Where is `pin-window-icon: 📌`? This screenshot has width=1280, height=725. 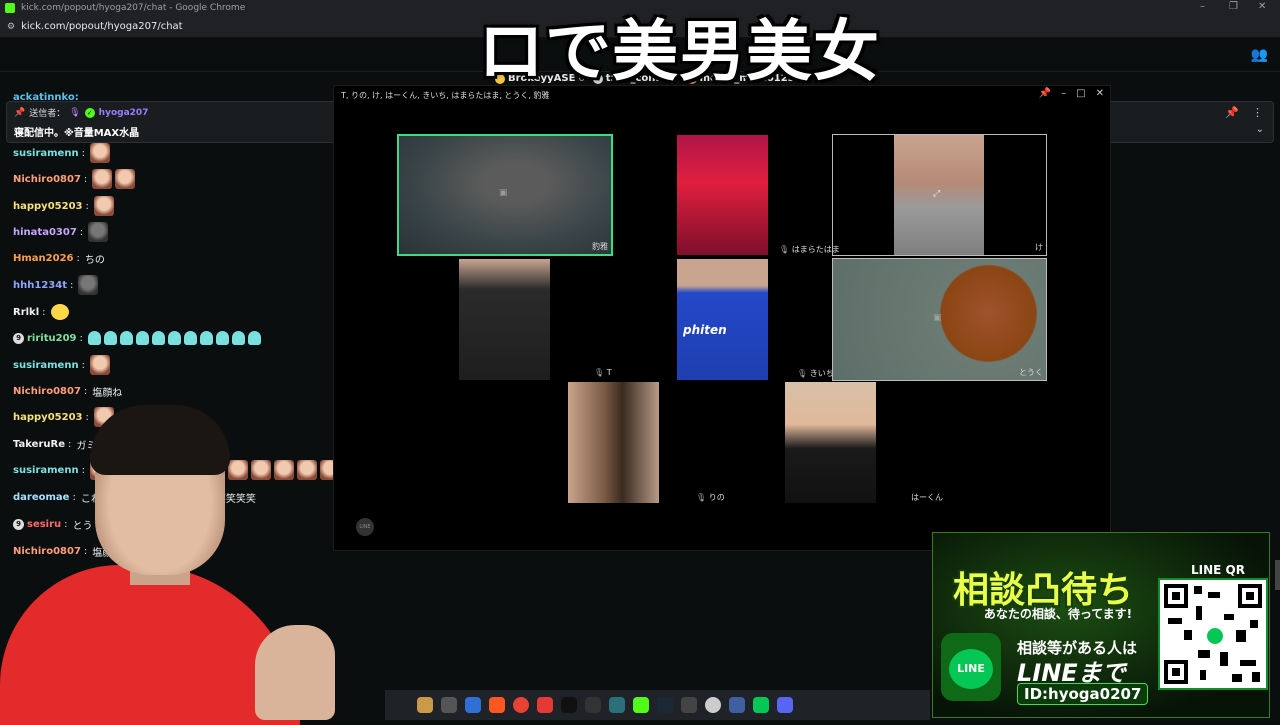
pin-window-icon: 📌 is located at coordinates (1045, 93).